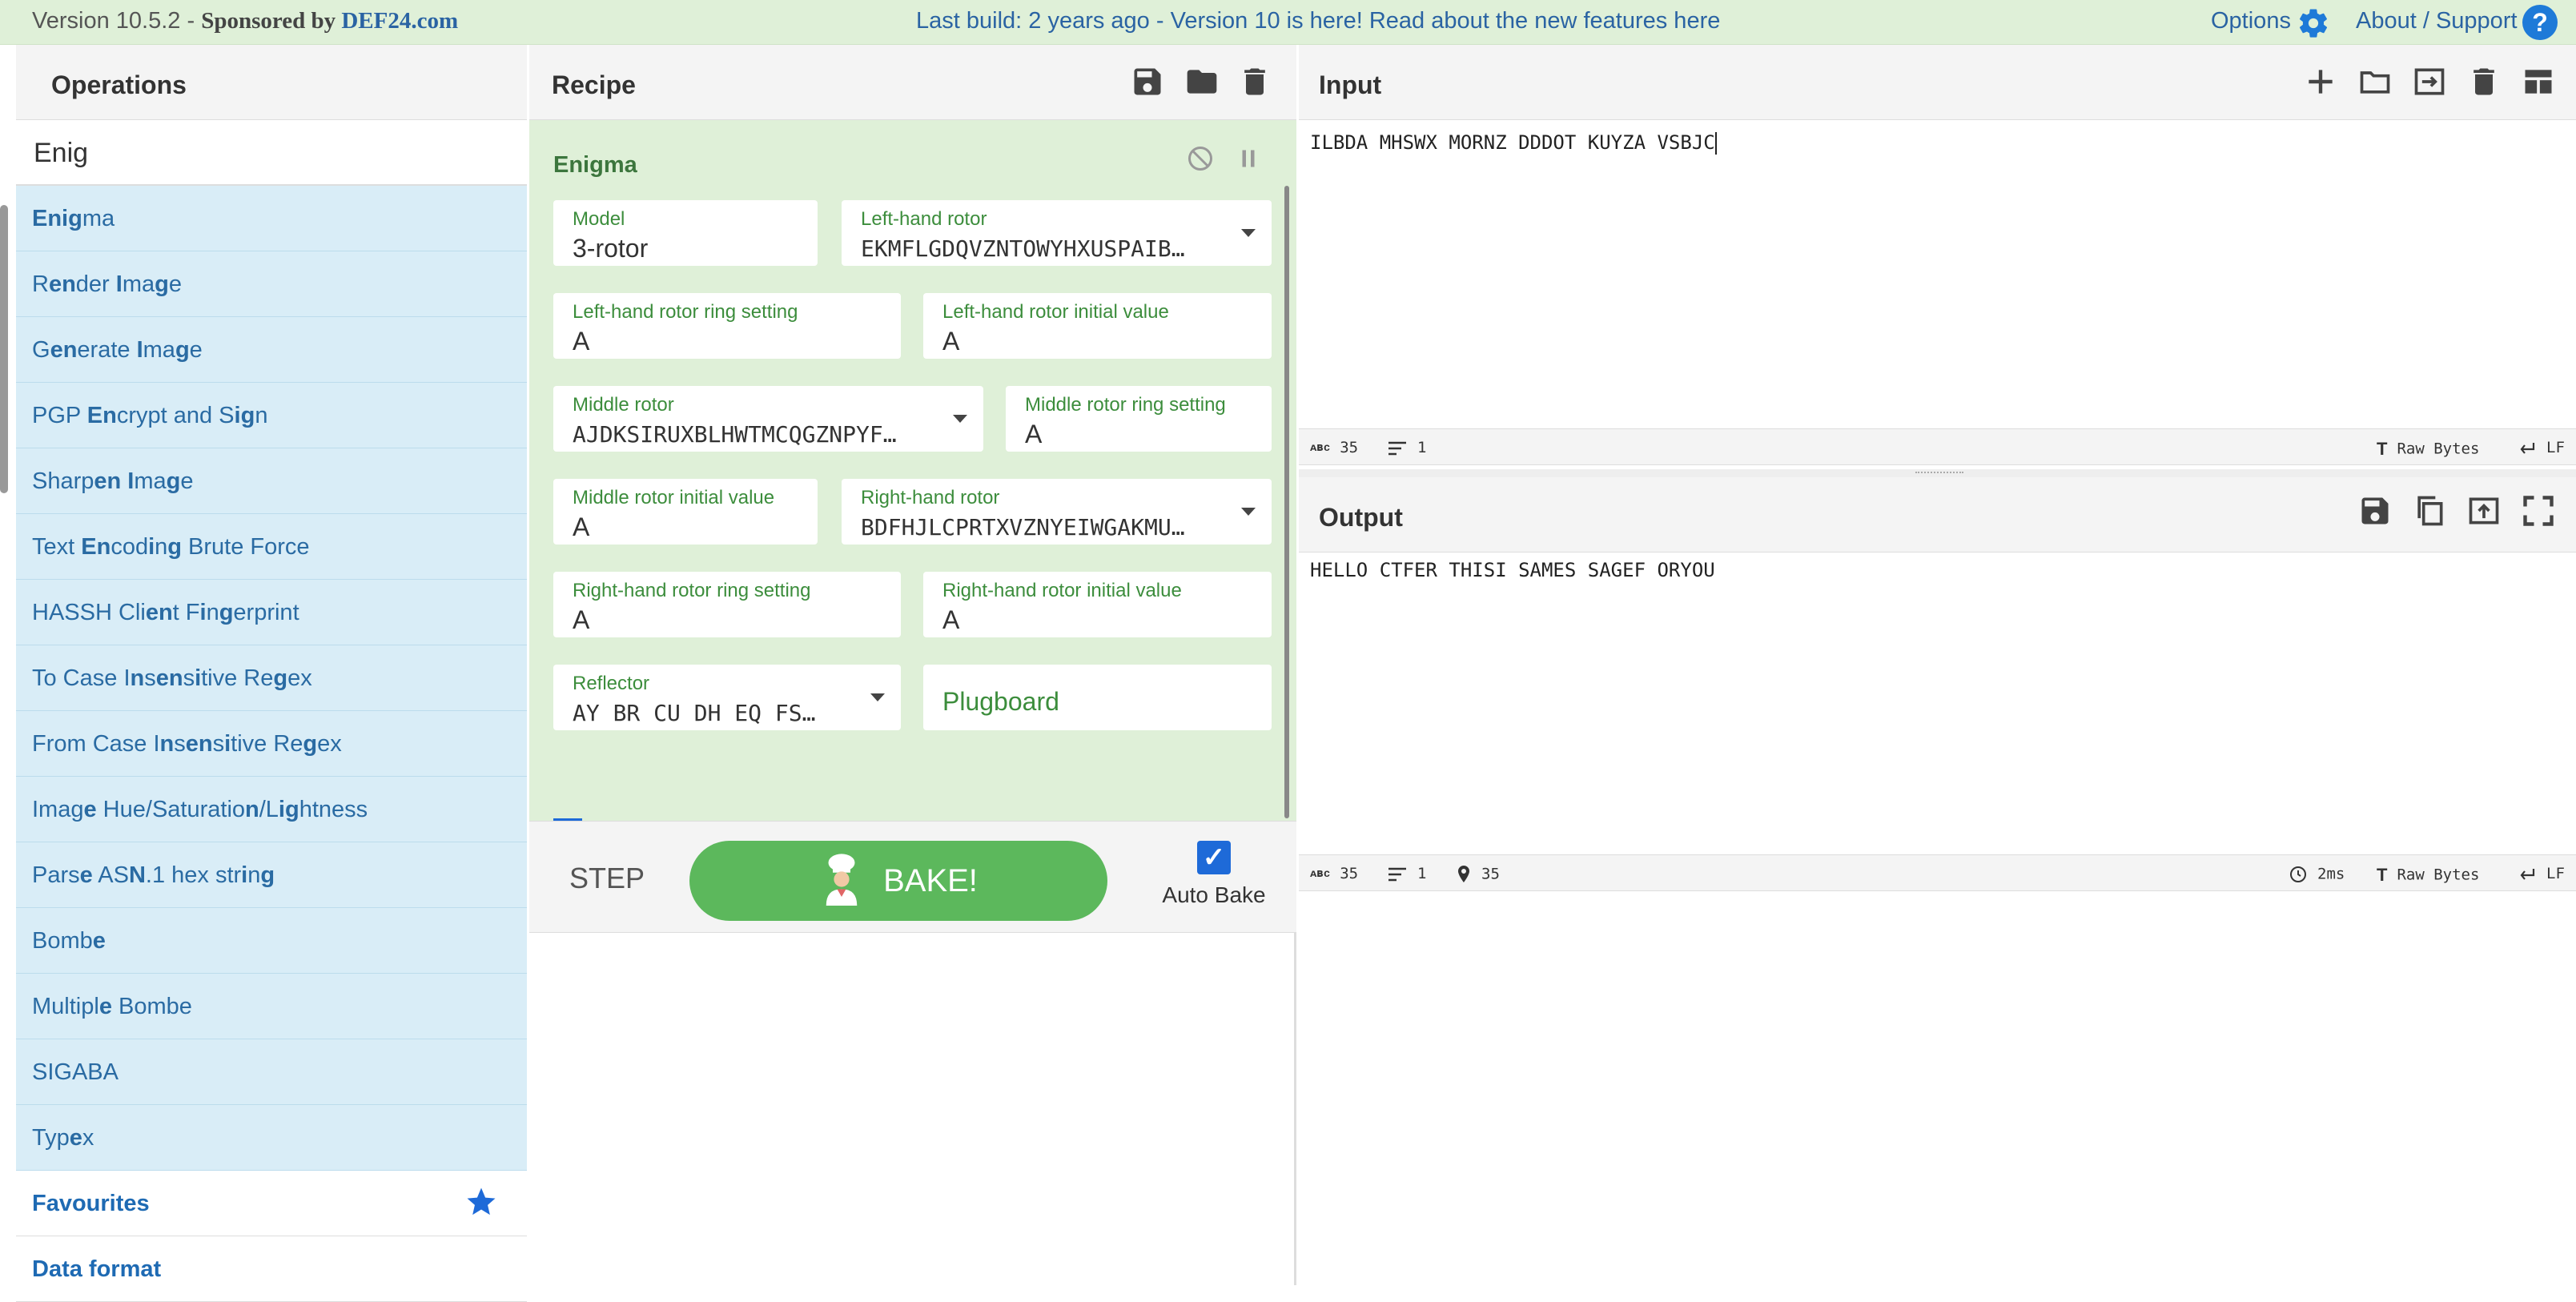 The image size is (2576, 1302). Describe the element at coordinates (271, 678) in the screenshot. I see `op-item: To Case Insensitive Regex` at that location.